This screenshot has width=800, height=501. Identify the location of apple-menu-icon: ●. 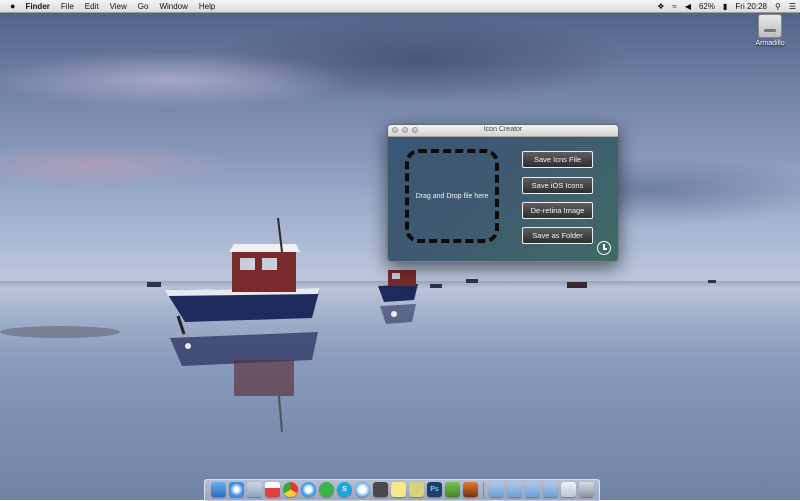
(12, 6).